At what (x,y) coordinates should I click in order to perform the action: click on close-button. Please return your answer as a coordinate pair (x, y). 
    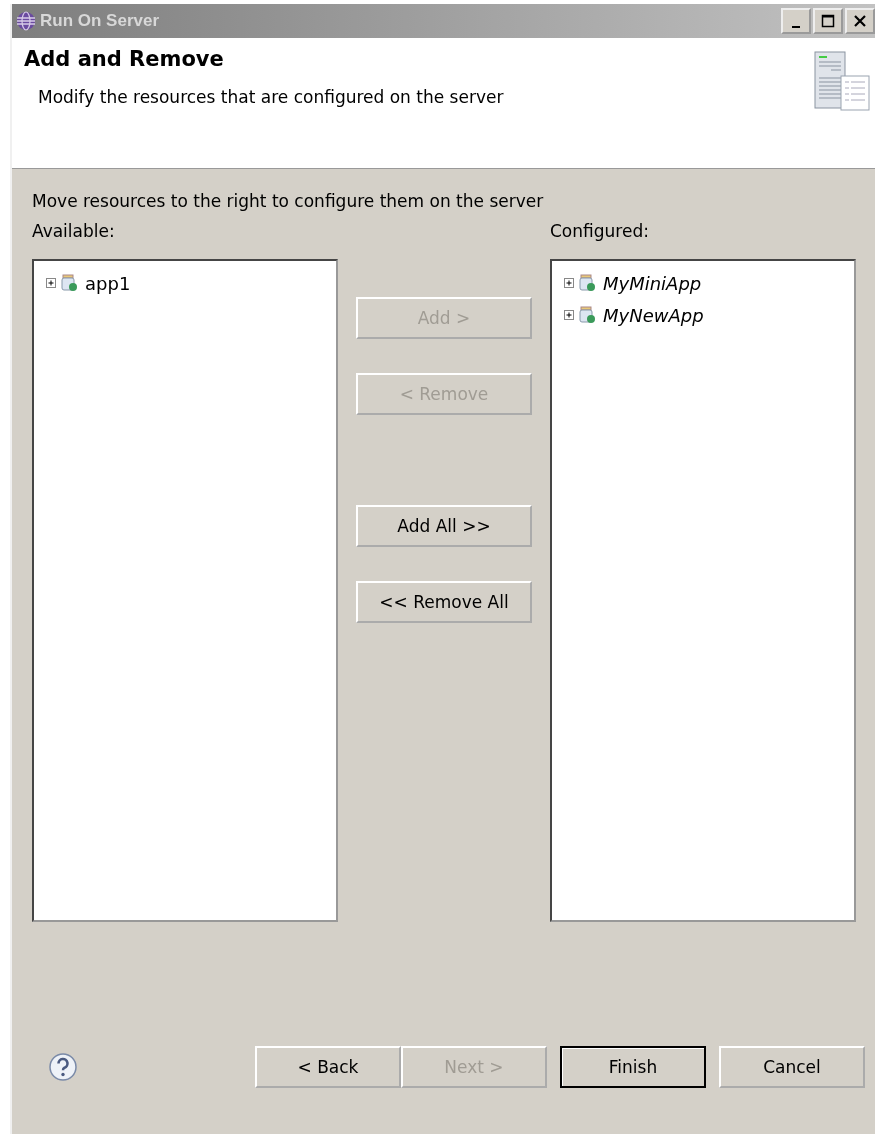
    Looking at the image, I should click on (860, 21).